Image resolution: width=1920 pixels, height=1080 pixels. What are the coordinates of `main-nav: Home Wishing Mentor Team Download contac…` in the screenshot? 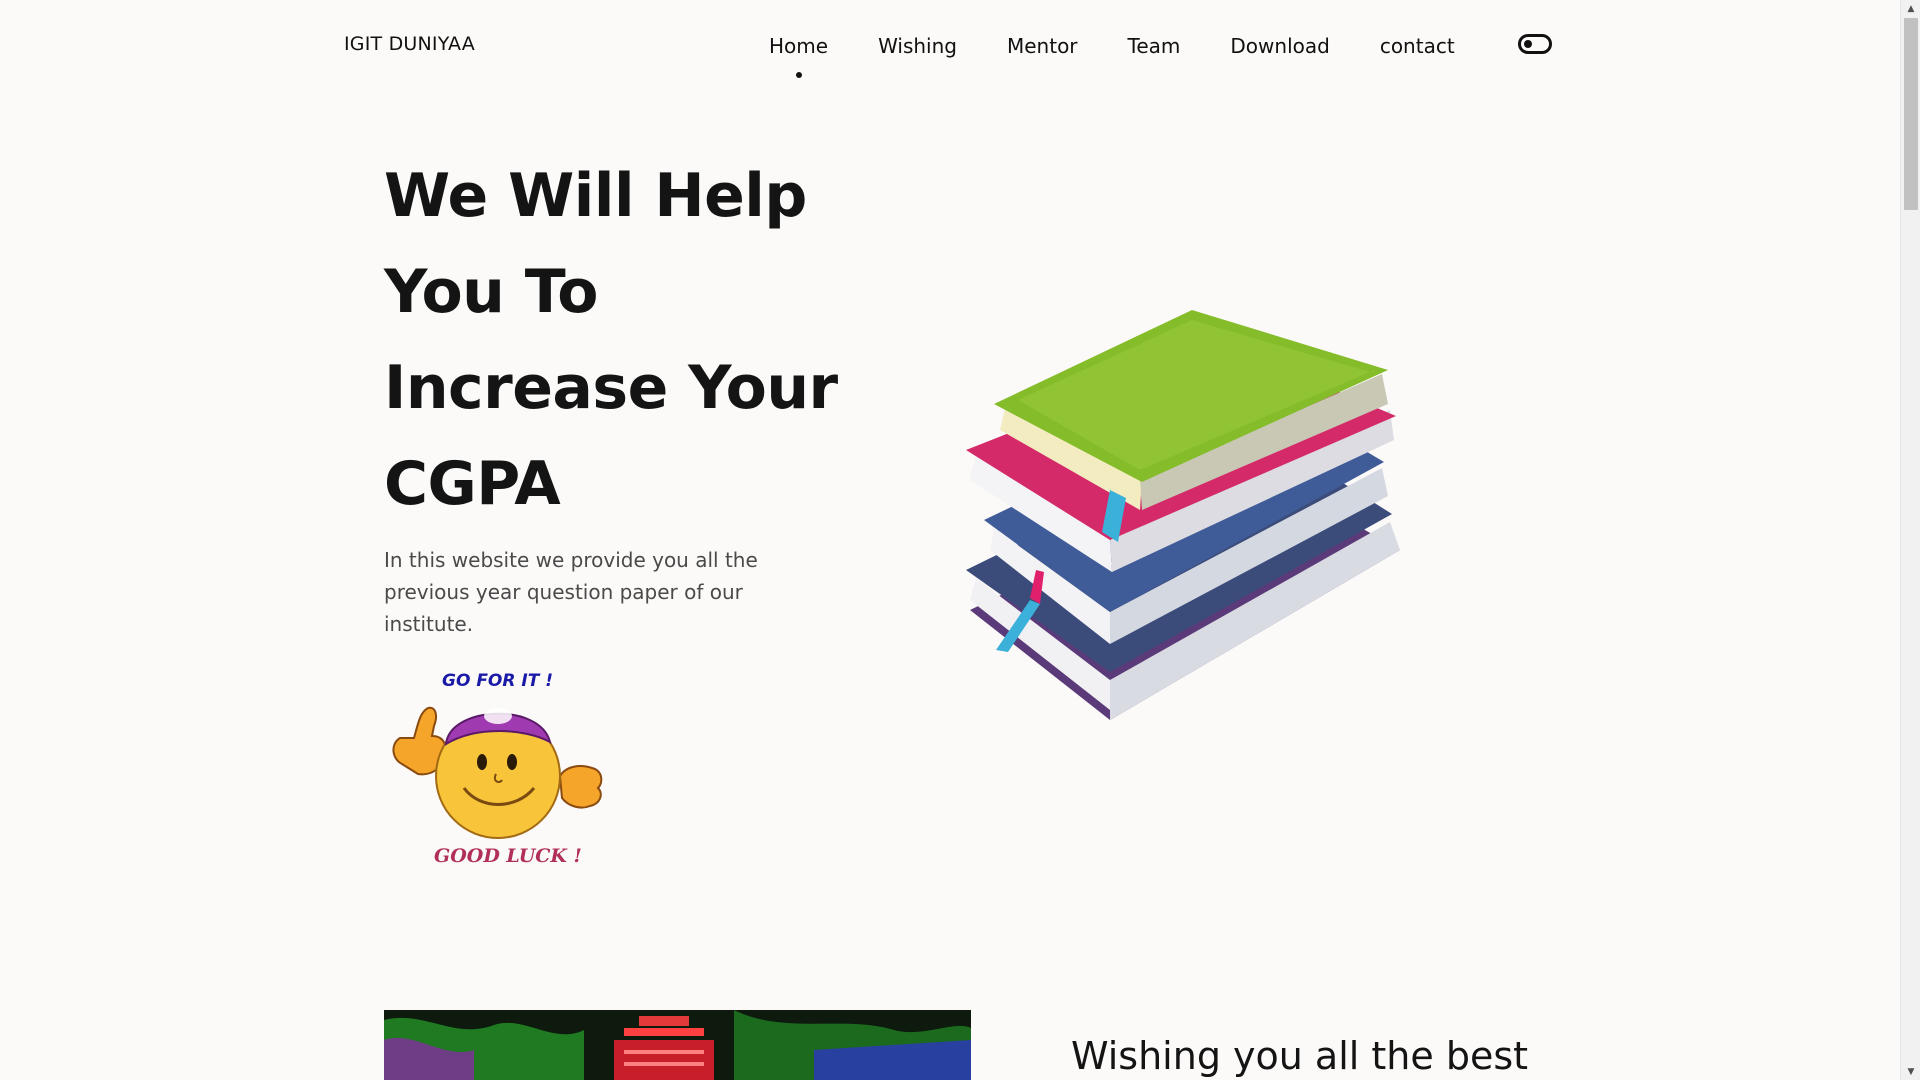 It's located at (1112, 54).